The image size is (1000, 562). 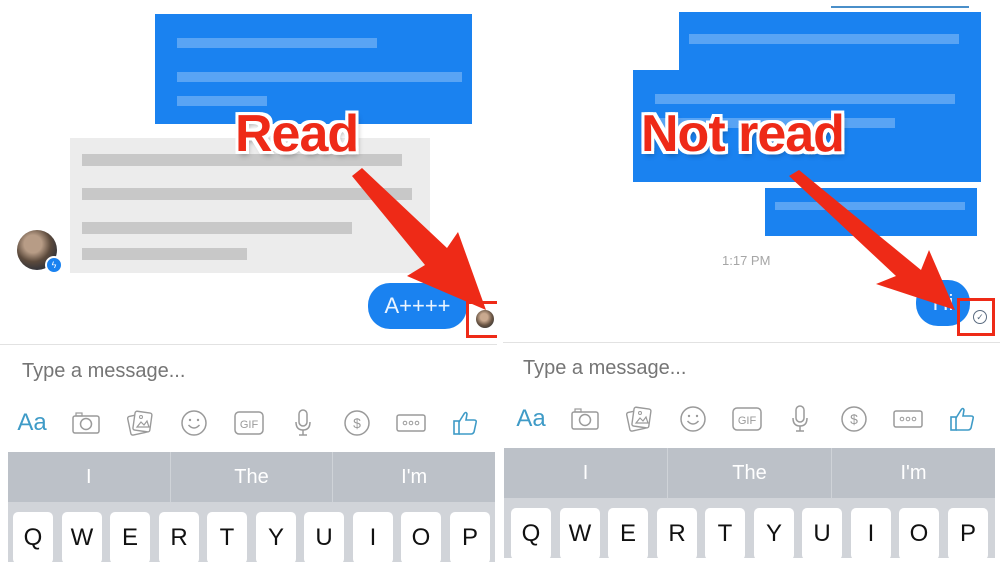 I want to click on annotation-label: Read, so click(x=297, y=134).